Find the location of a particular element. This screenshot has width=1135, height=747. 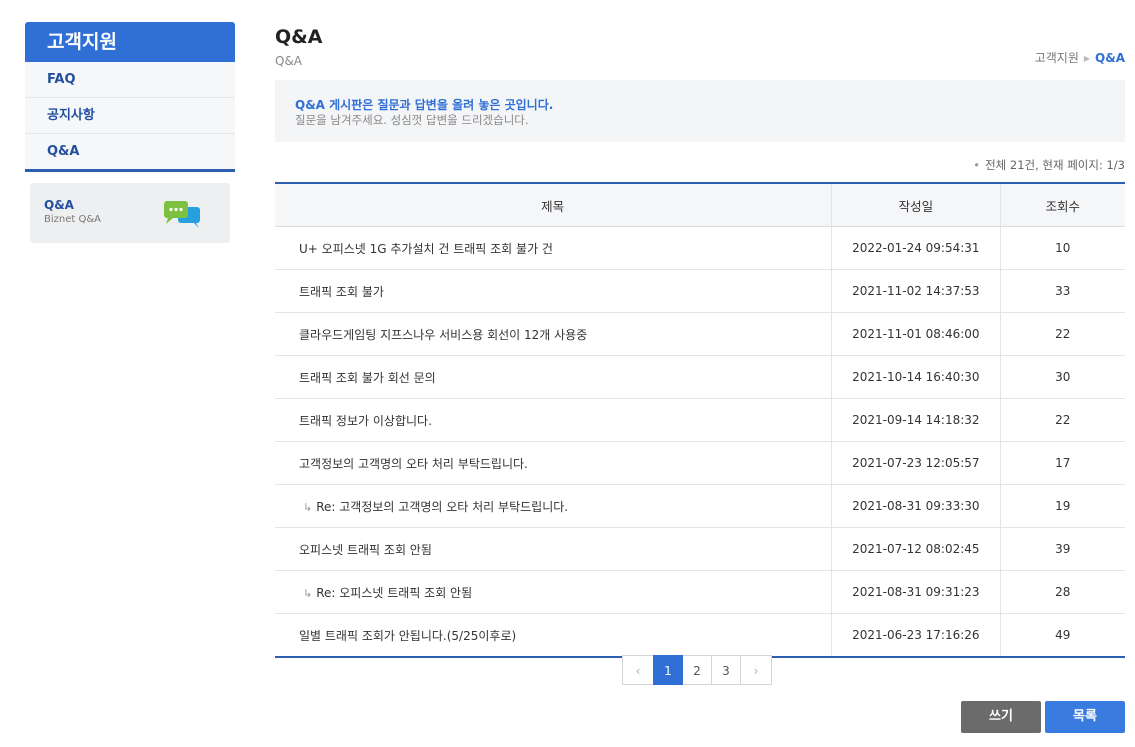

row-title-cell: ↳ Re: 고객정보의 고객명의 오타 처리 부탁드립니다. is located at coordinates (553, 506).